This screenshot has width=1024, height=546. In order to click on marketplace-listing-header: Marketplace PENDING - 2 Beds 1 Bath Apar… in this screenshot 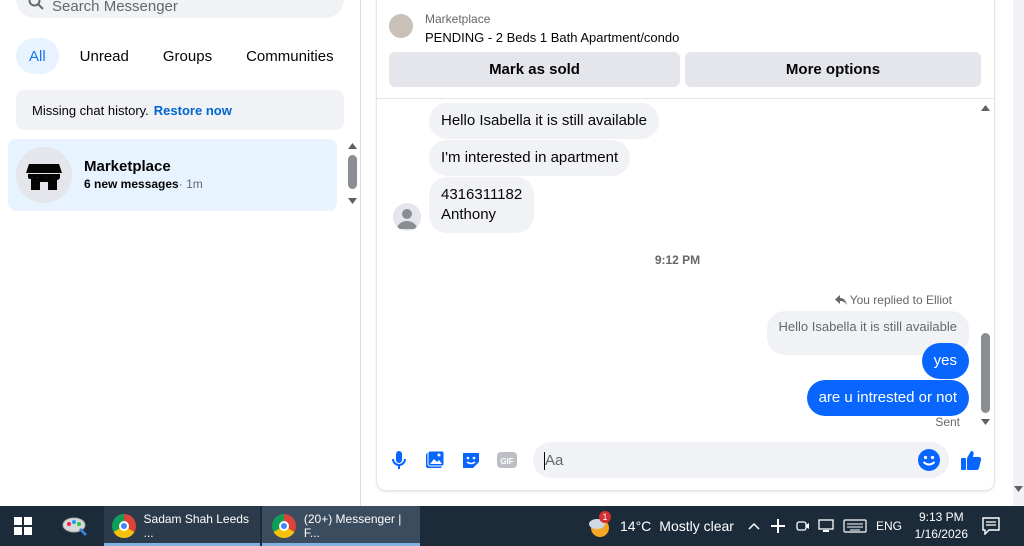, I will do `click(685, 49)`.